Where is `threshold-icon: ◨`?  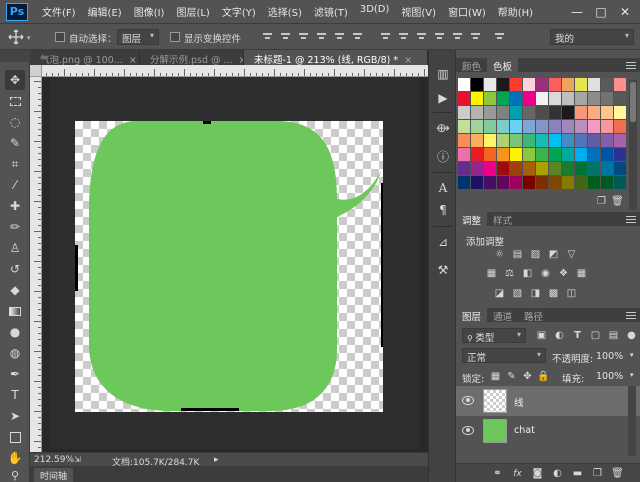
threshold-icon: ◨ is located at coordinates (535, 293).